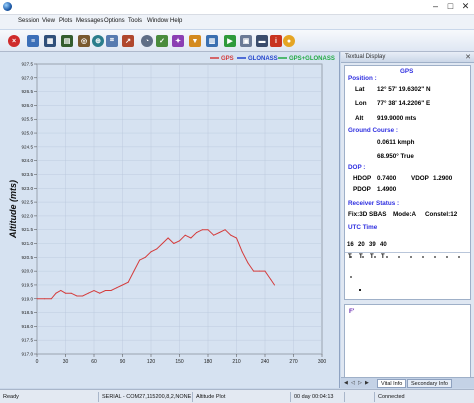 The height and width of the screenshot is (403, 474). What do you see at coordinates (89, 21) in the screenshot?
I see `menu-messages: Messages` at bounding box center [89, 21].